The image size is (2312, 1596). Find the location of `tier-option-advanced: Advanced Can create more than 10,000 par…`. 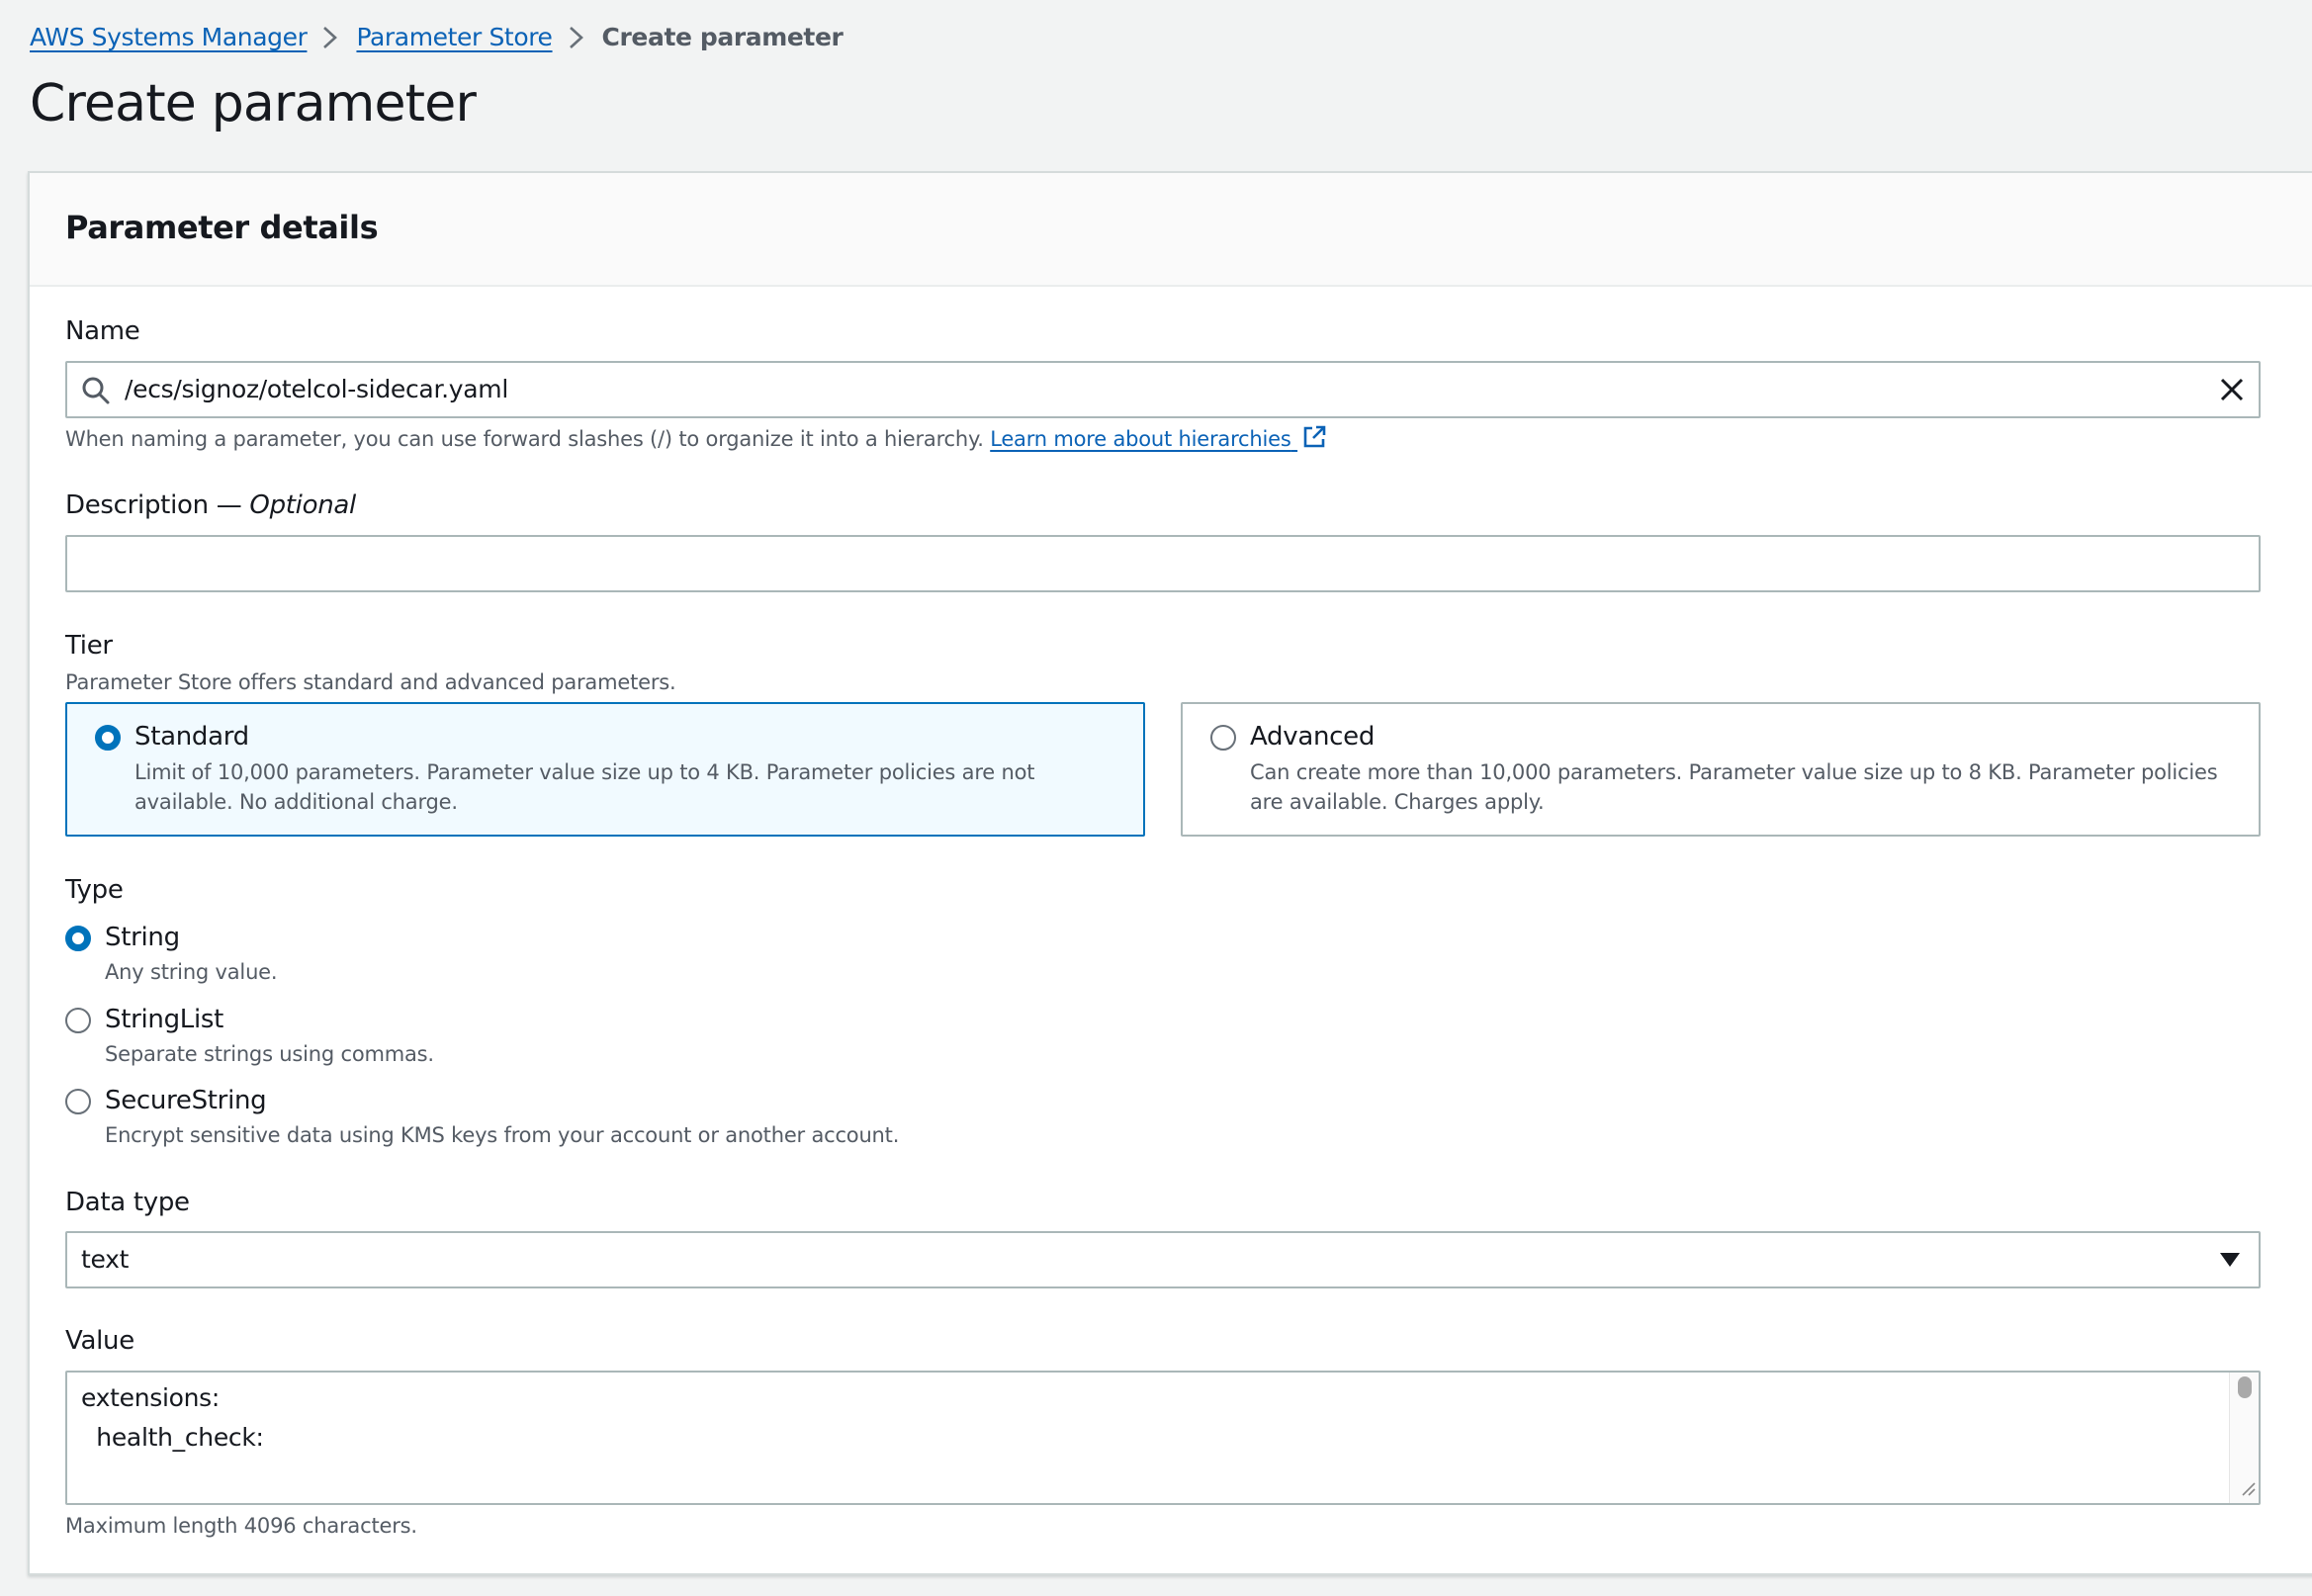

tier-option-advanced: Advanced Can create more than 10,000 par… is located at coordinates (1721, 769).